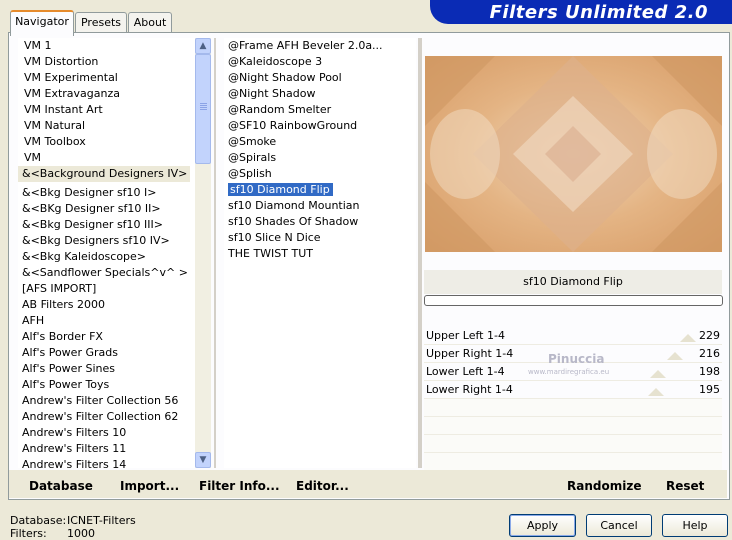 Image resolution: width=732 pixels, height=540 pixels. I want to click on database-label: Database:, so click(38, 520).